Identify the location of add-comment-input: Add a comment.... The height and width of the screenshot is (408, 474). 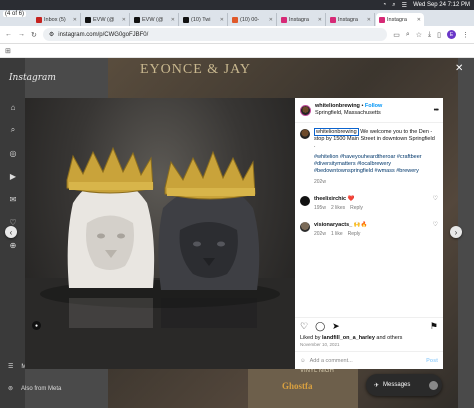
(331, 361).